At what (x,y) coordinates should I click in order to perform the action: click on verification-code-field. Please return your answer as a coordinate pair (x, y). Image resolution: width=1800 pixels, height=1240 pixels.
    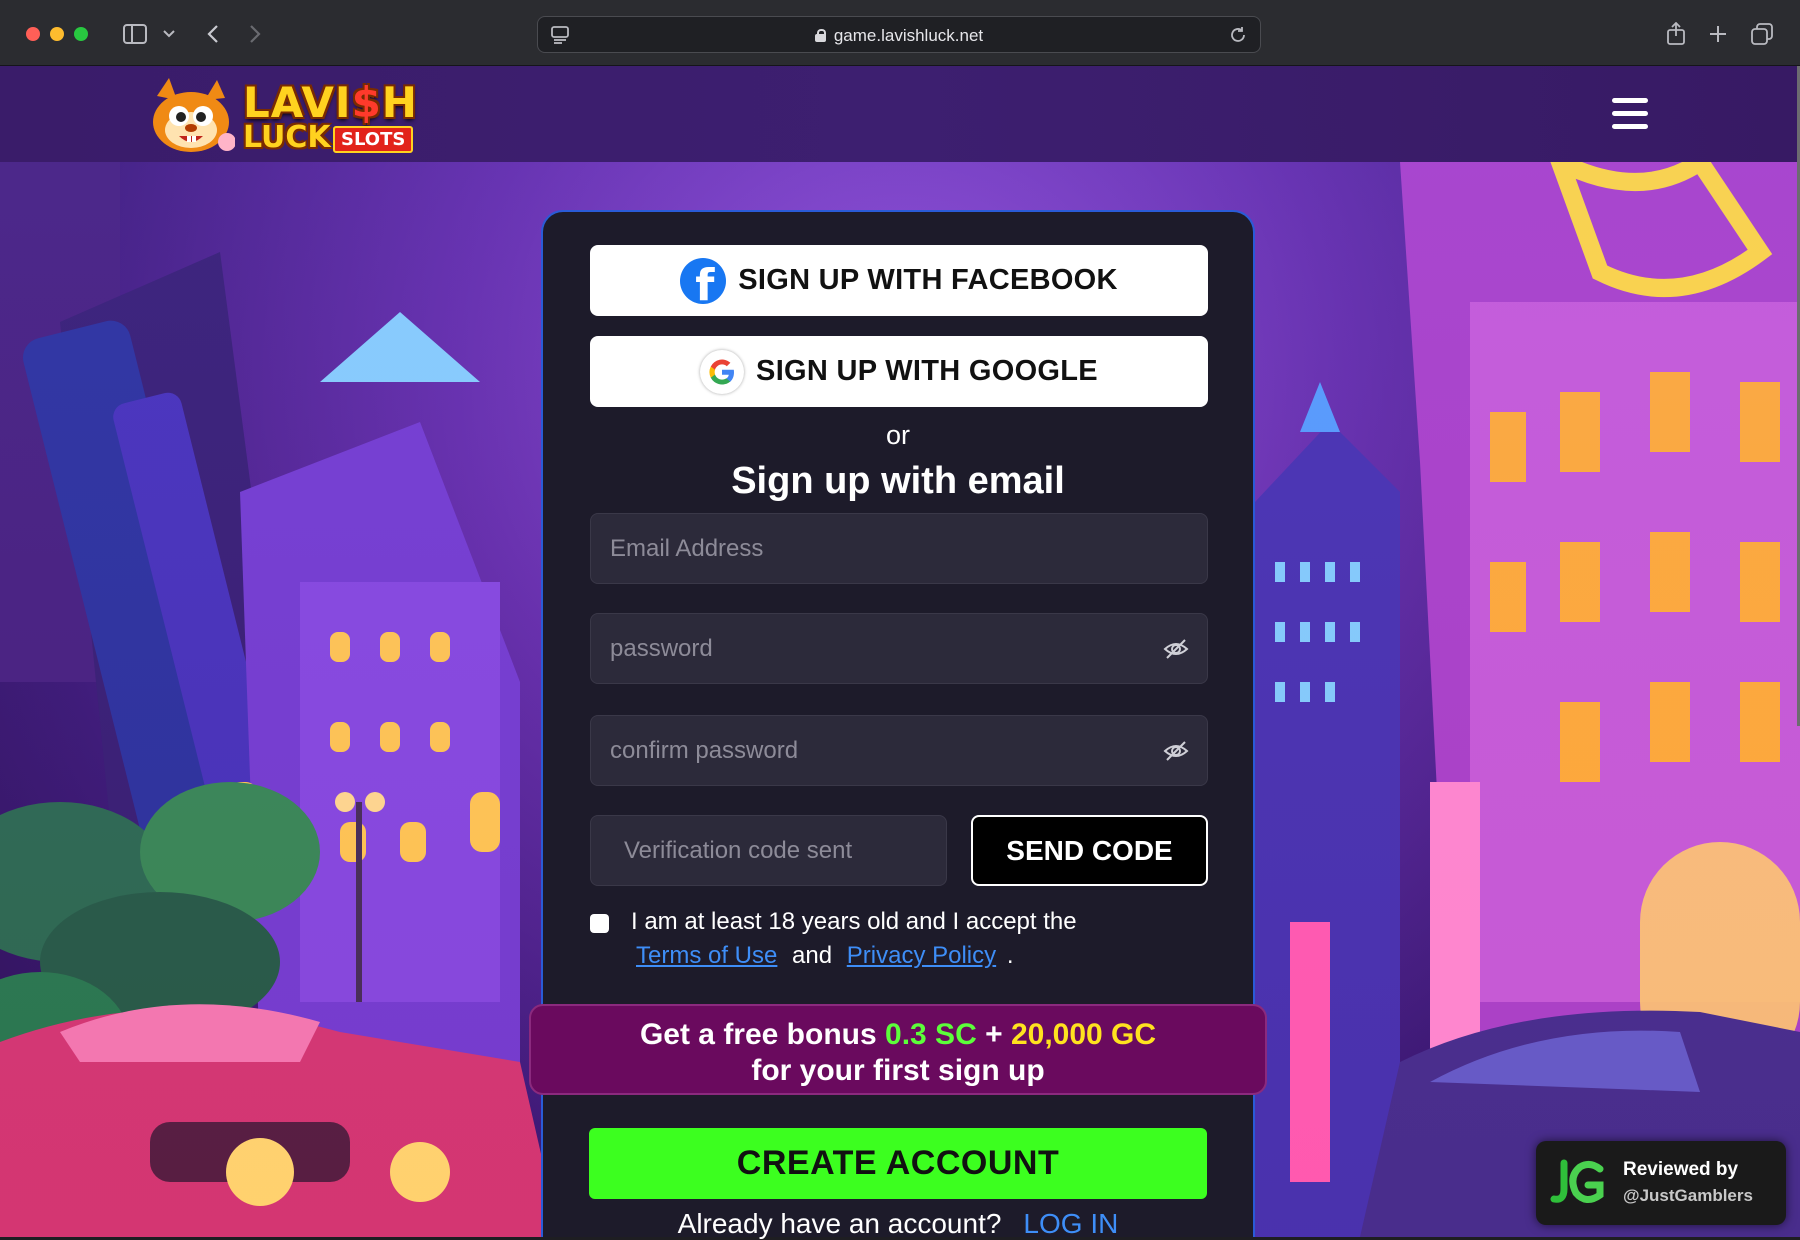
    Looking at the image, I should click on (768, 850).